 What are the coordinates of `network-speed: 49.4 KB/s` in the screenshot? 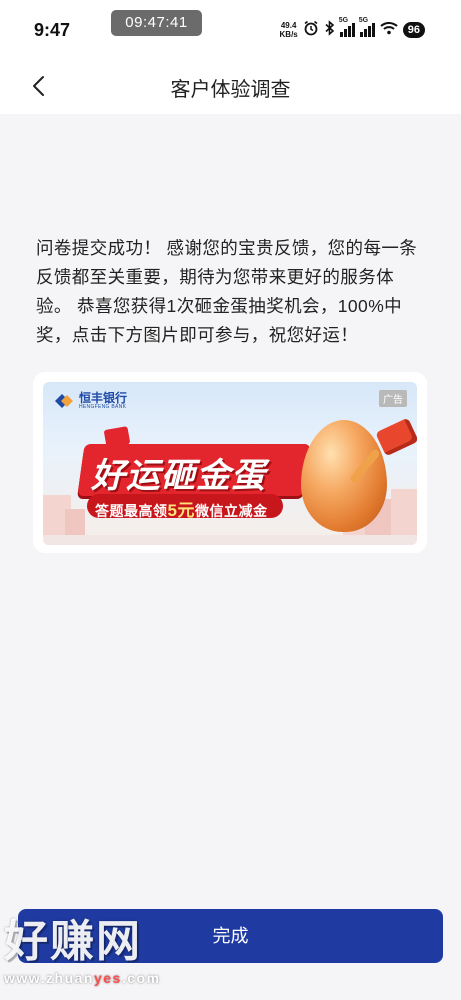 It's located at (289, 30).